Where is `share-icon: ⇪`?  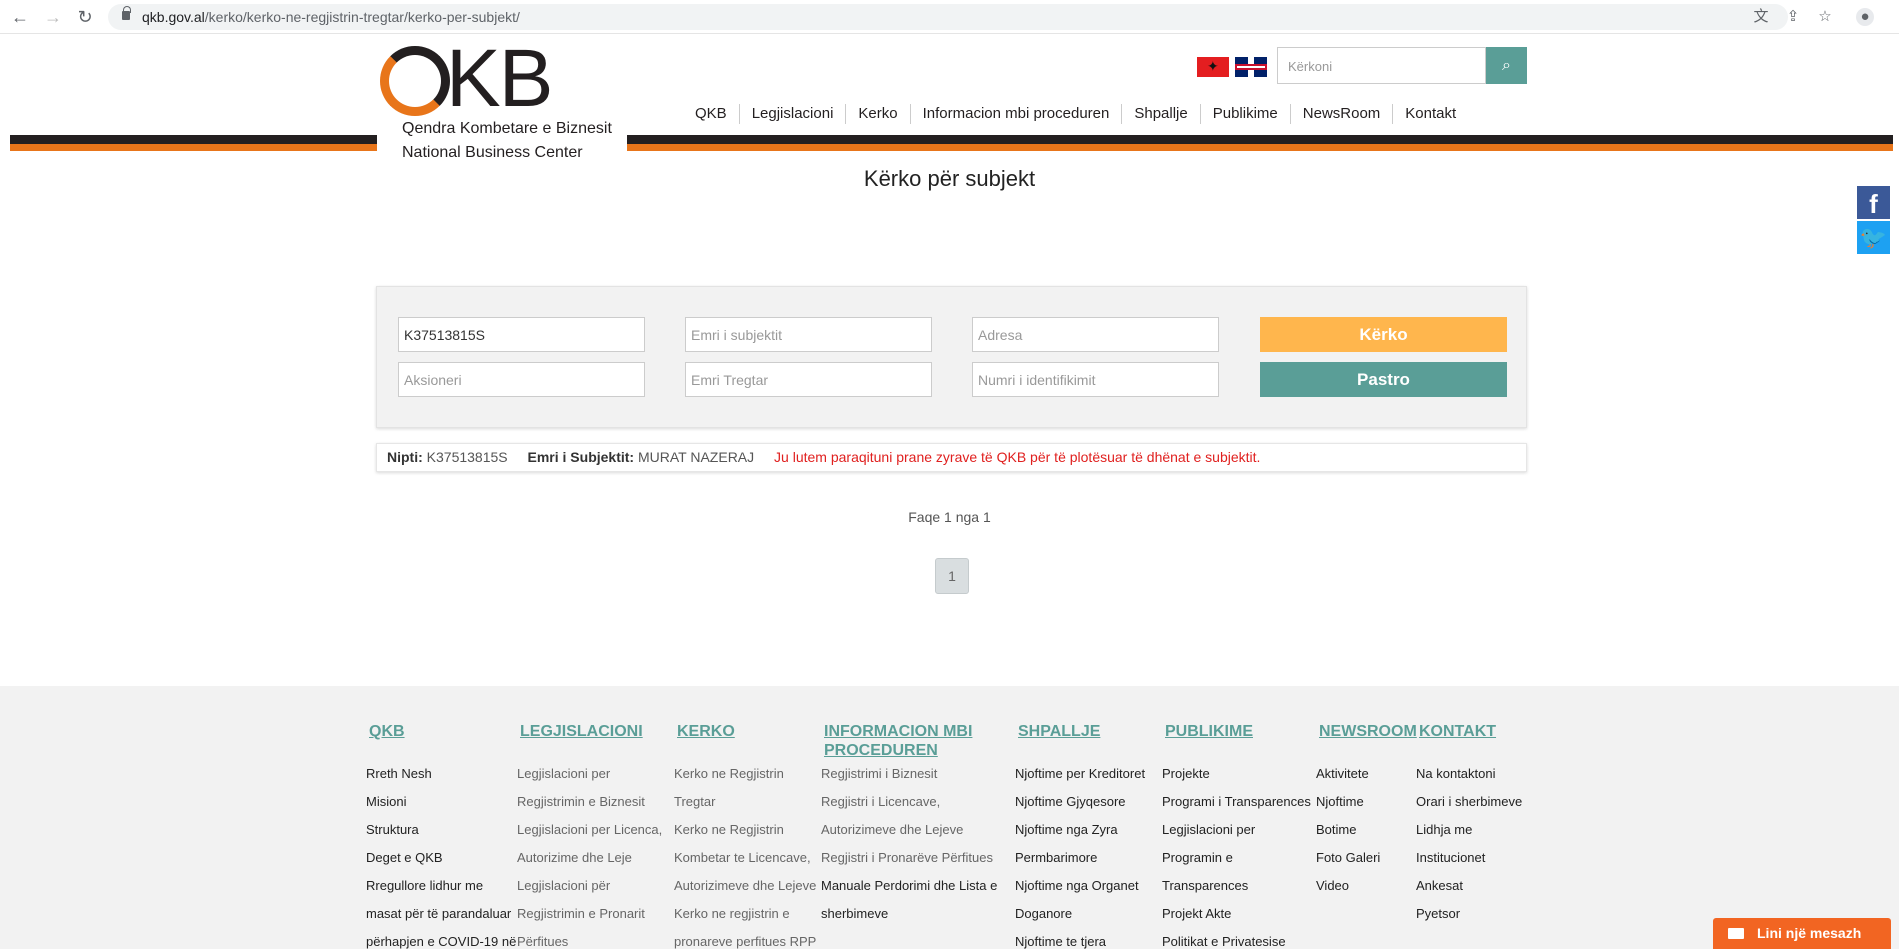 share-icon: ⇪ is located at coordinates (1793, 17).